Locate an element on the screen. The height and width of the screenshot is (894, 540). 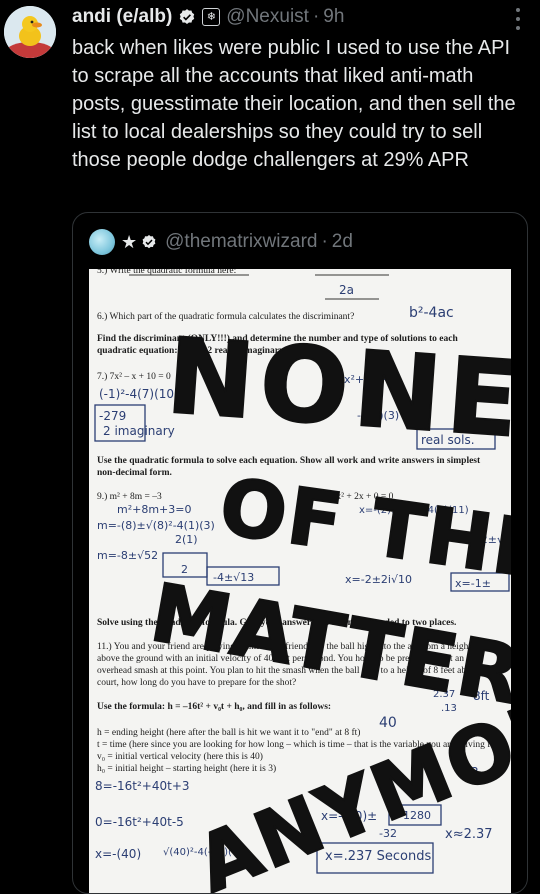
quoted-author-avatar is located at coordinates (102, 242).